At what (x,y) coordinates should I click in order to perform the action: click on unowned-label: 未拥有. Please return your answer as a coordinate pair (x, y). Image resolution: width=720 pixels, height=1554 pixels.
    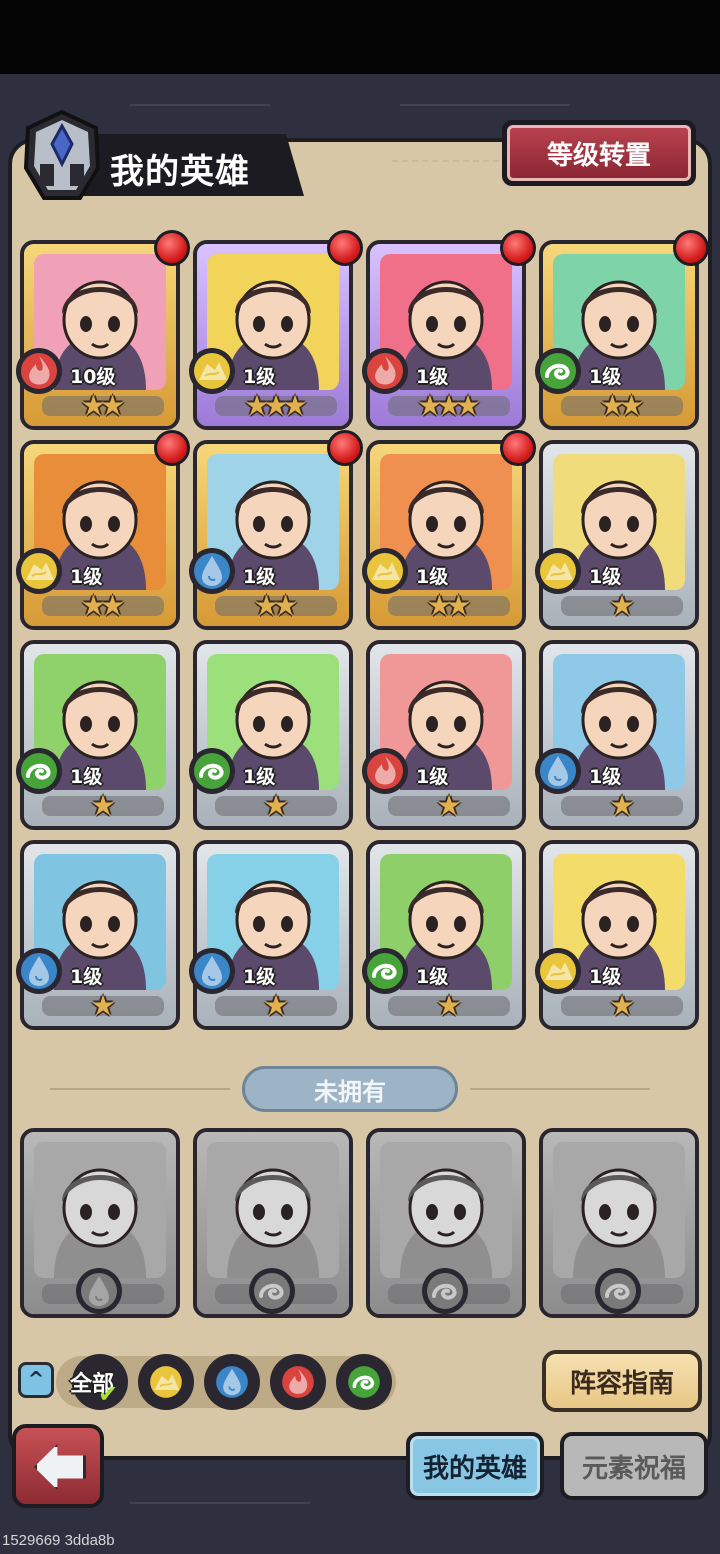
    Looking at the image, I should click on (350, 1089).